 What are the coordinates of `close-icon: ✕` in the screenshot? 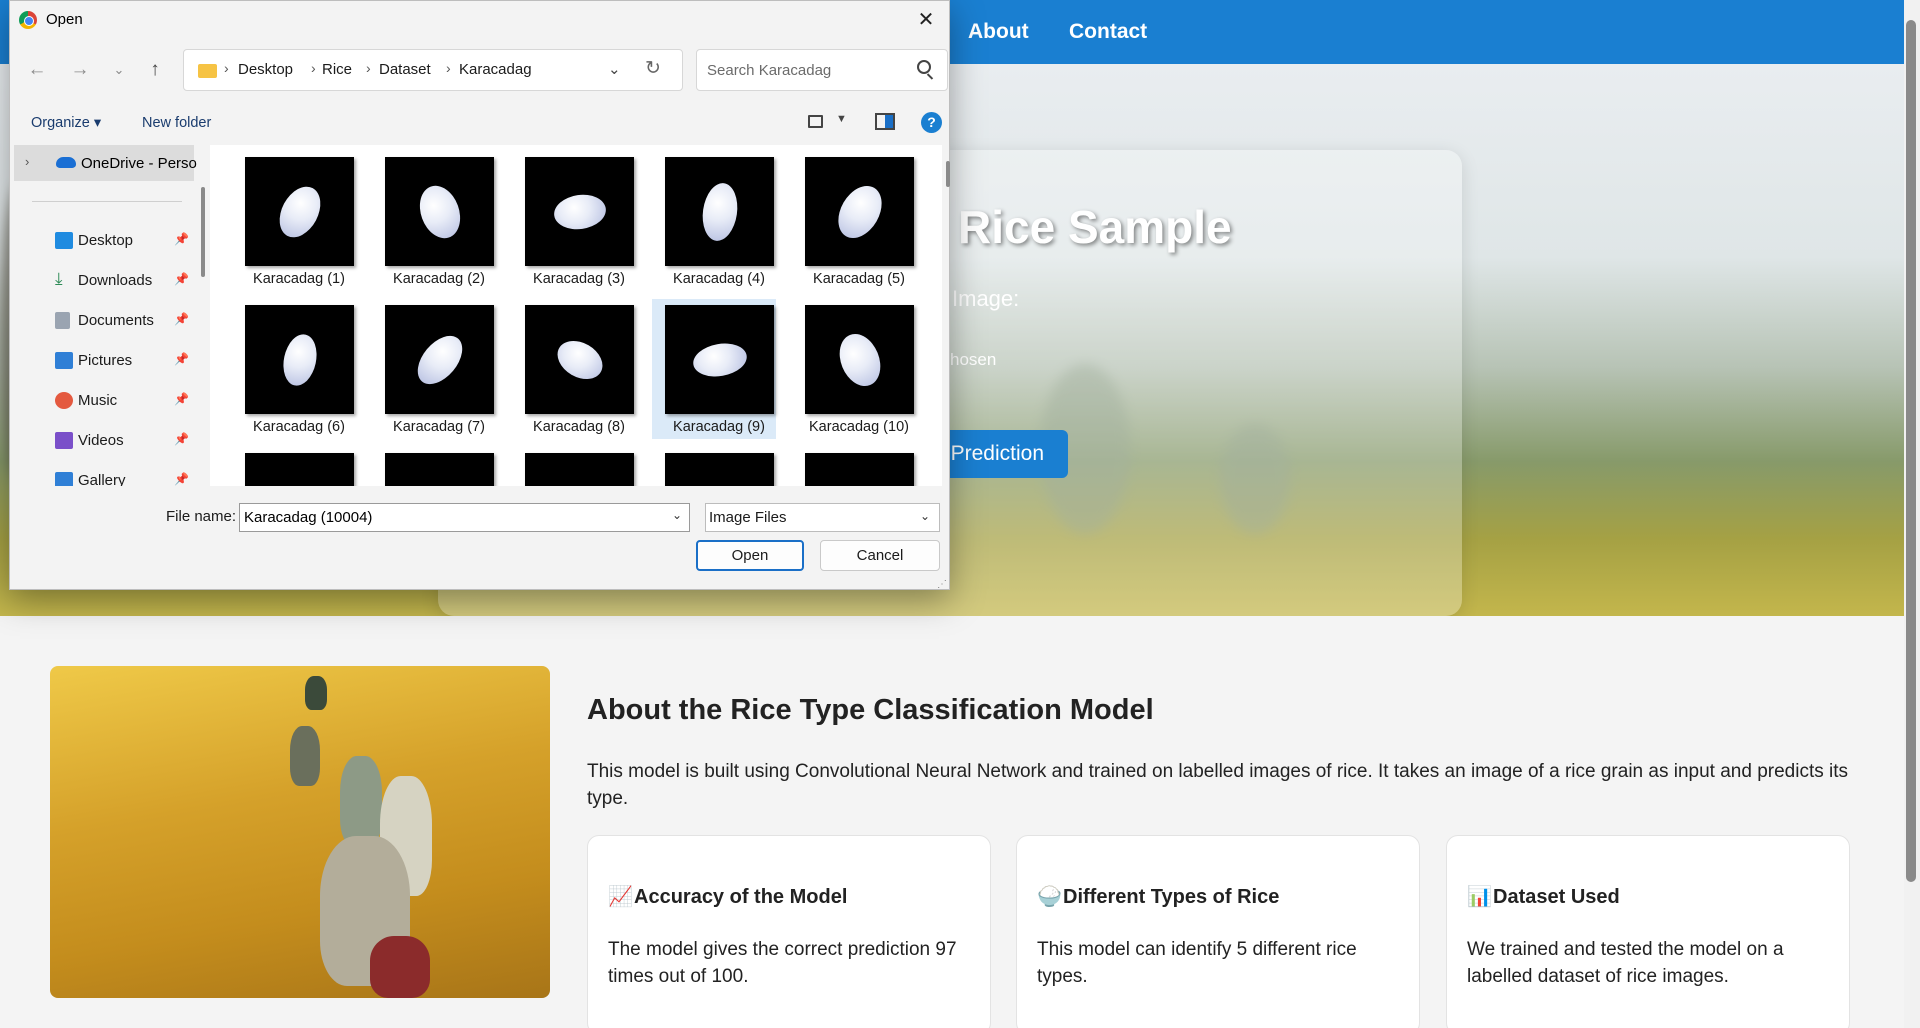 It's located at (926, 20).